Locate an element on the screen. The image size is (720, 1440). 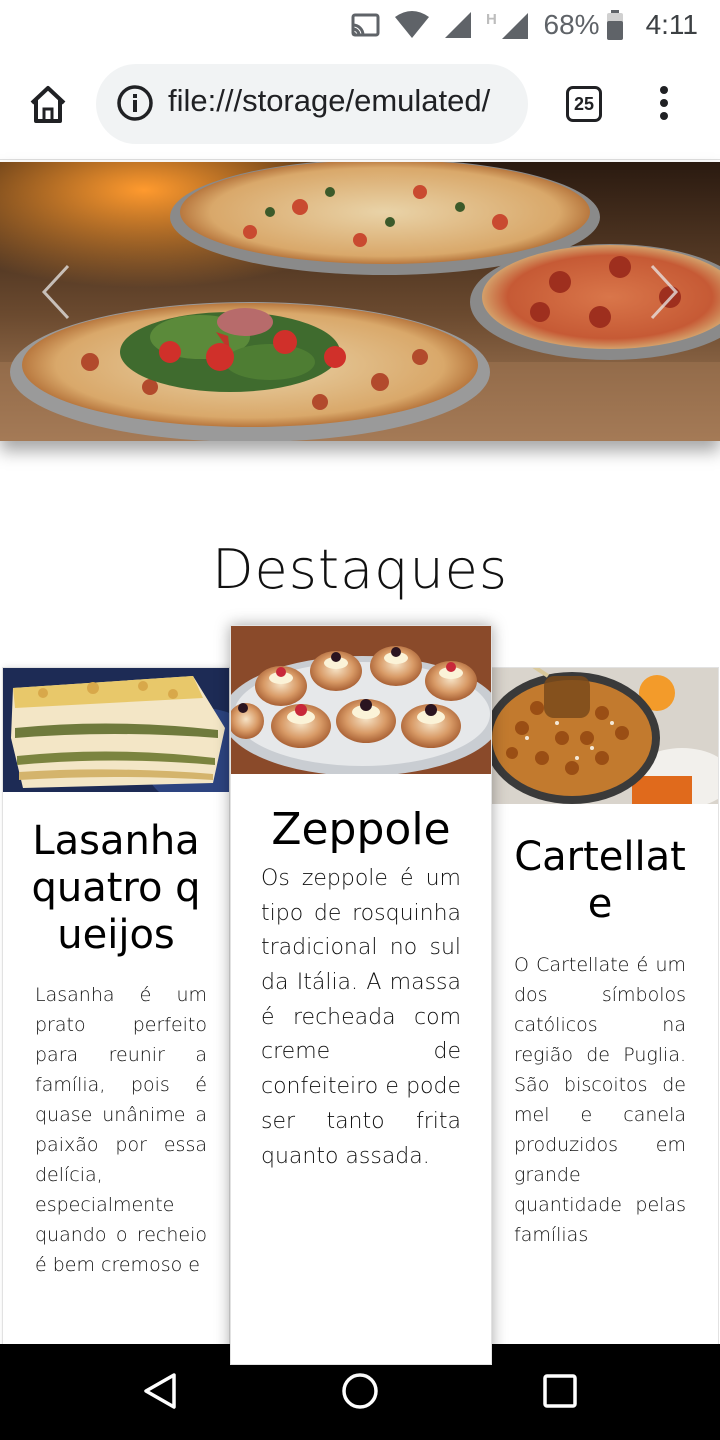
battery-percent: 68% is located at coordinates (571, 24).